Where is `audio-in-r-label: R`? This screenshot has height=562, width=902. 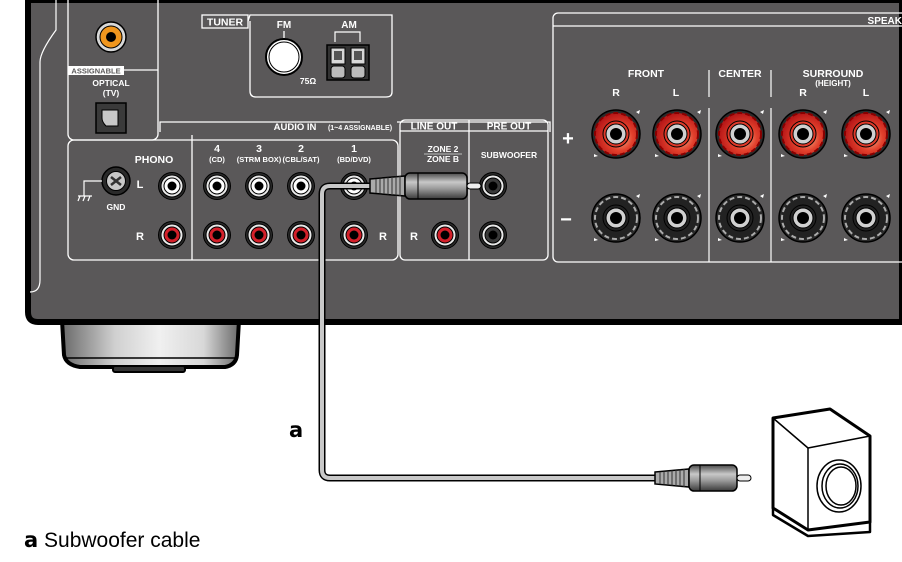 audio-in-r-label: R is located at coordinates (383, 237).